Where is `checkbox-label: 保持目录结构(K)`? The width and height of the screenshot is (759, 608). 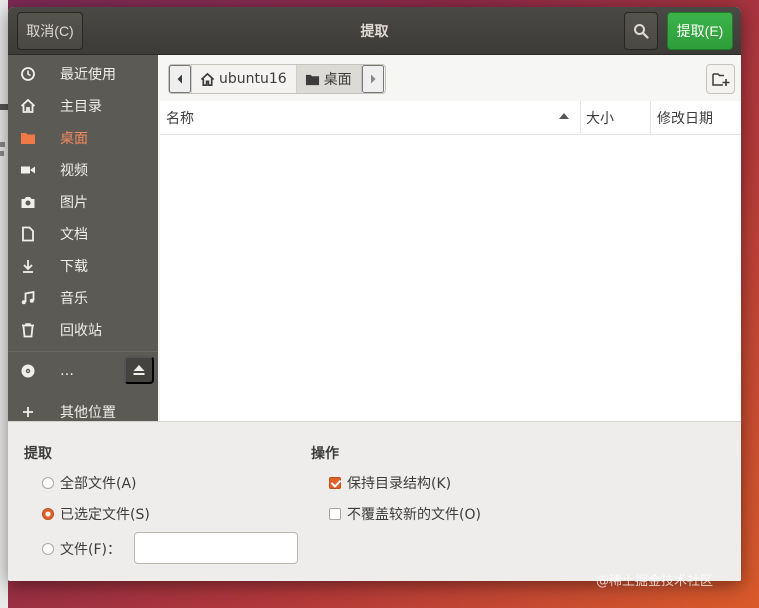 checkbox-label: 保持目录结构(K) is located at coordinates (399, 484).